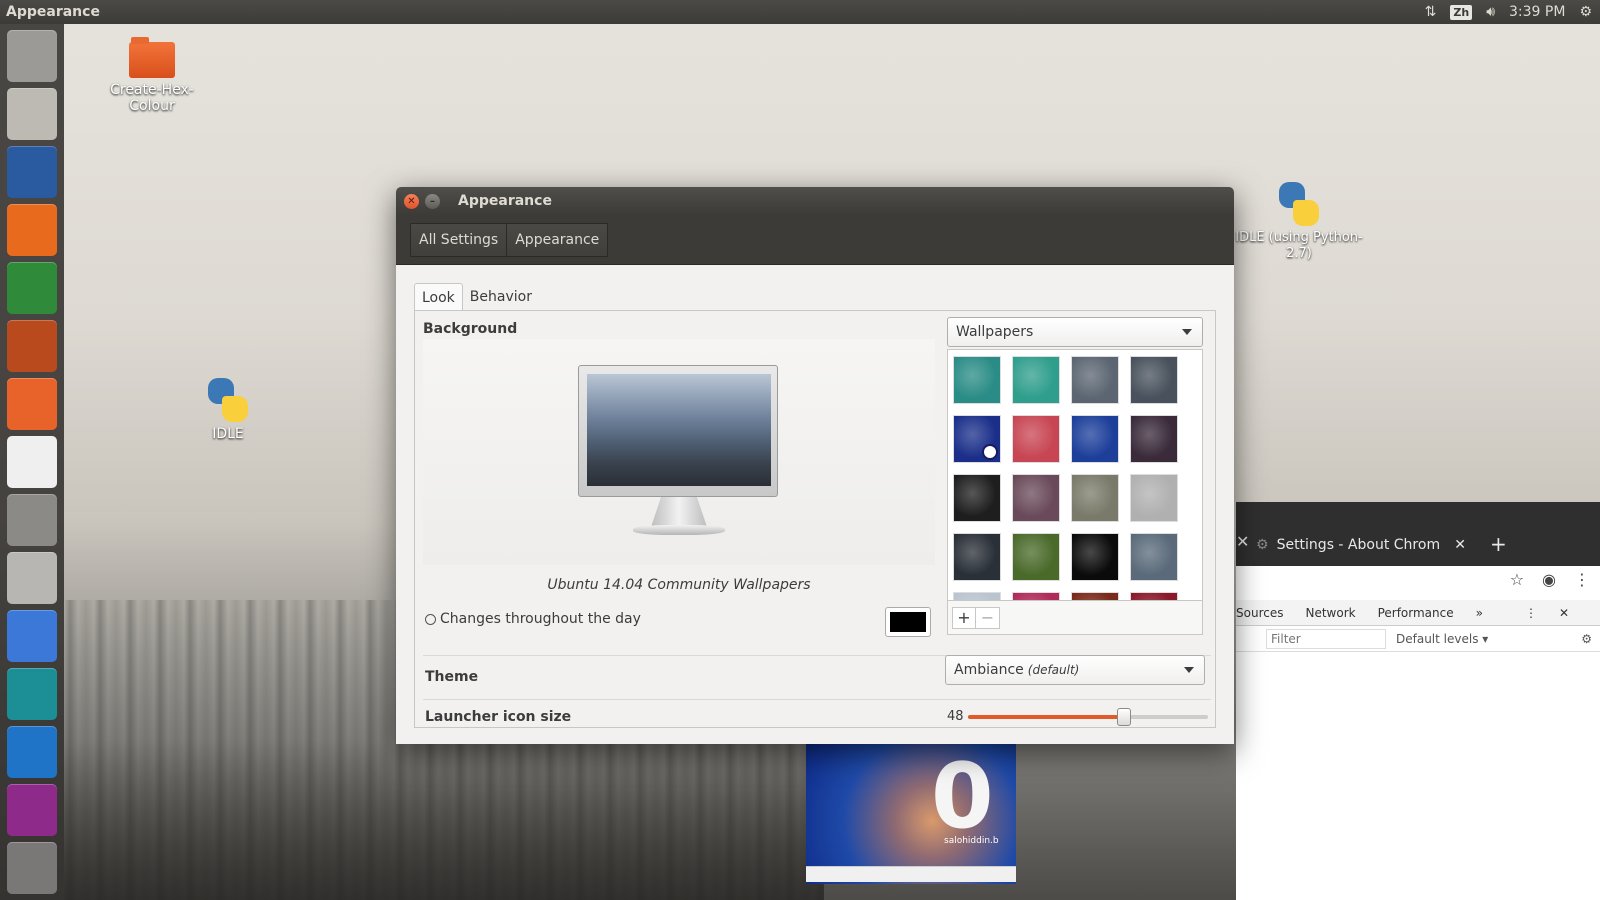  Describe the element at coordinates (32, 114) in the screenshot. I see `launcher-files-icon` at that location.